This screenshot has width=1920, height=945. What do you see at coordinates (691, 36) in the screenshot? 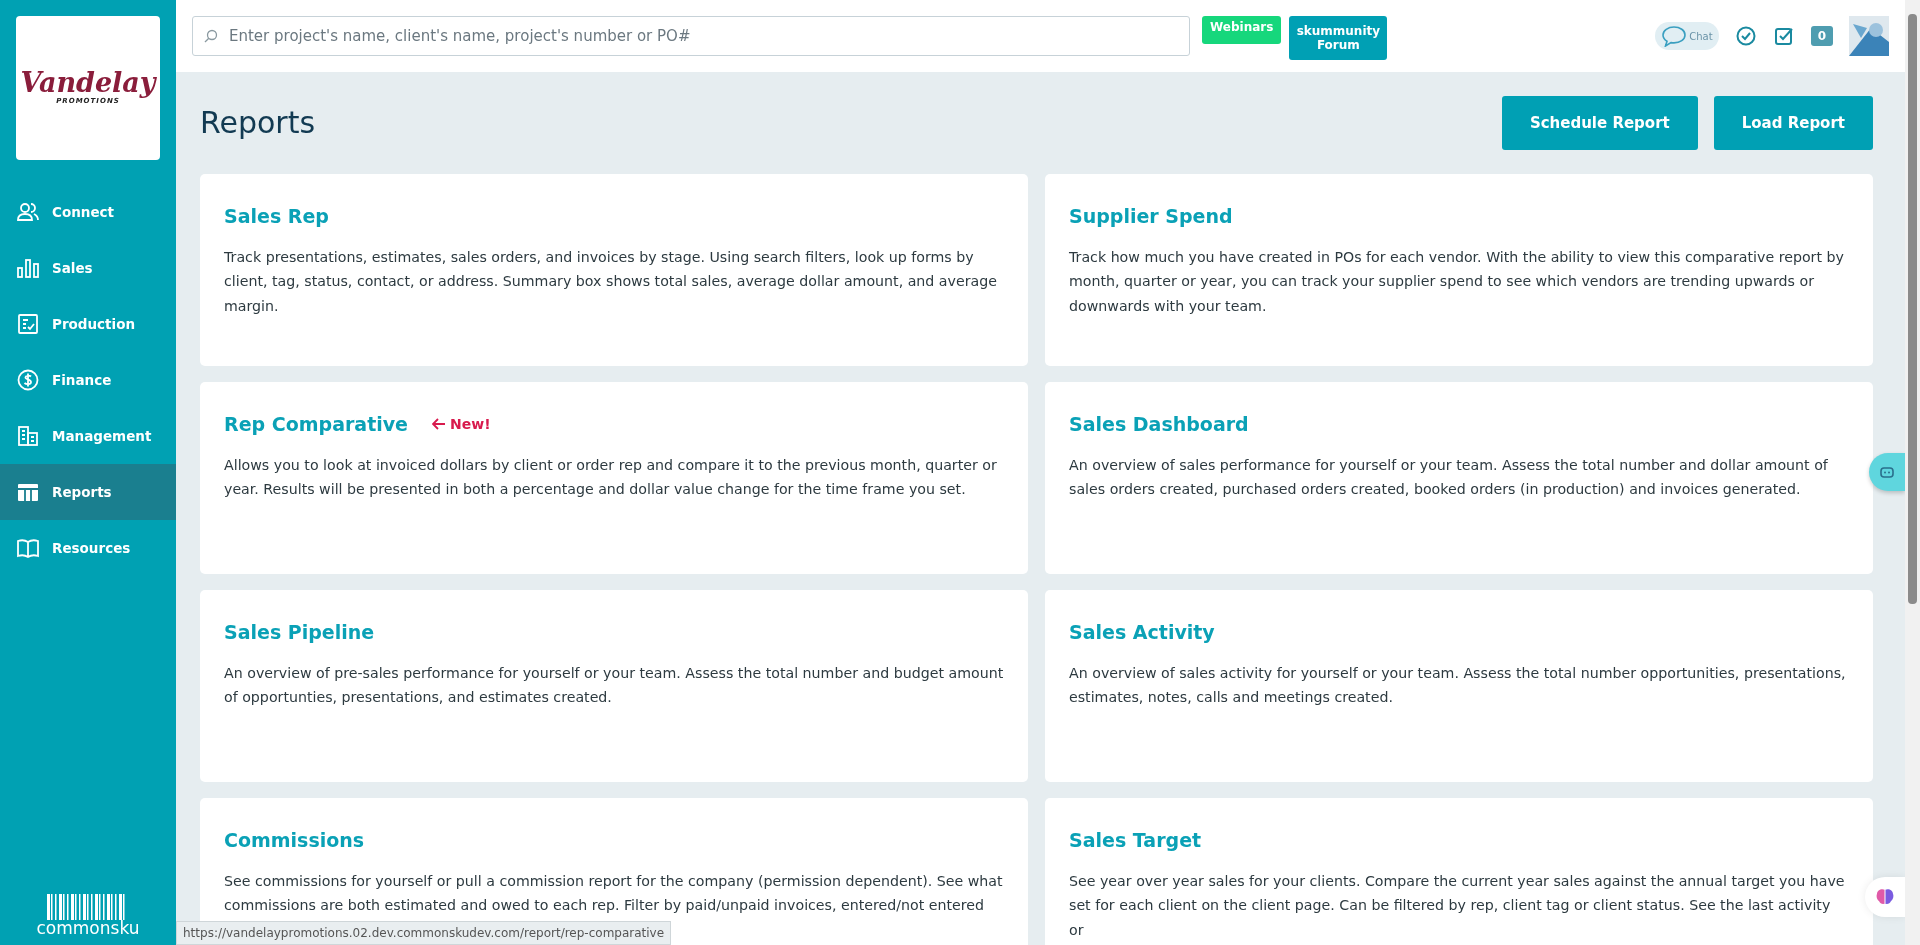
I see `search-field: Enter project's name, client's name, project's number or PO#` at bounding box center [691, 36].